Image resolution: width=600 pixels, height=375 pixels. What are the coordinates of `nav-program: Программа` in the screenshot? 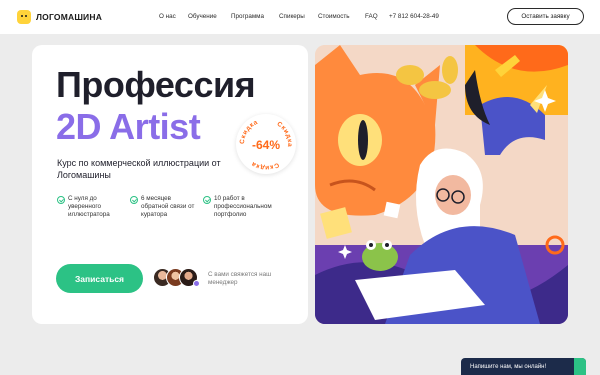 It's located at (247, 16).